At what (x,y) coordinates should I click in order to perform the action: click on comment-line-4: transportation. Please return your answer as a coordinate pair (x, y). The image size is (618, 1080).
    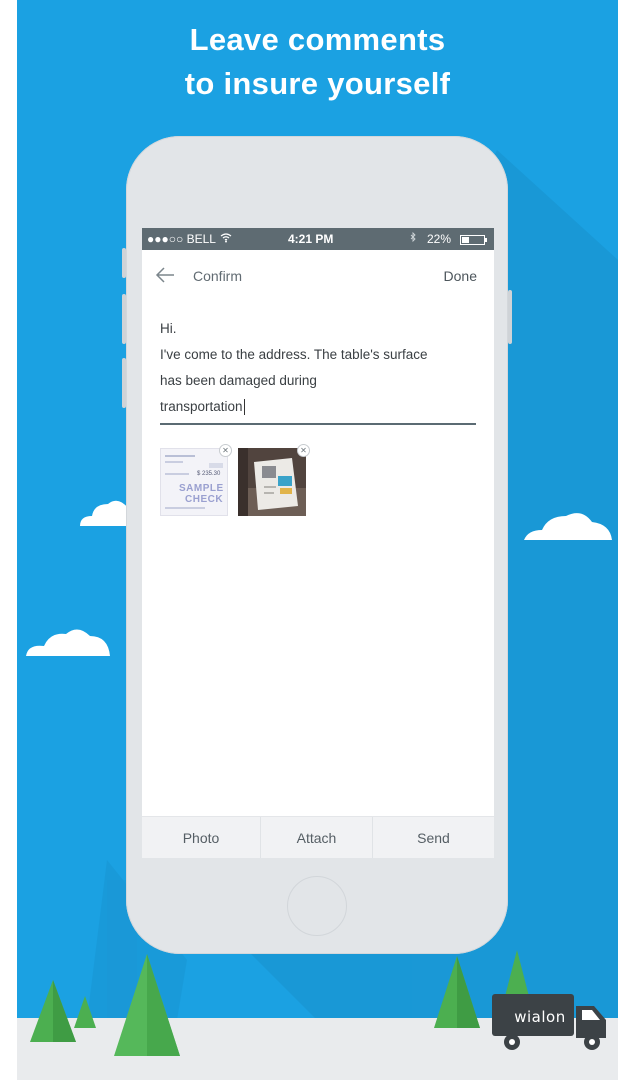
    Looking at the image, I should click on (201, 406).